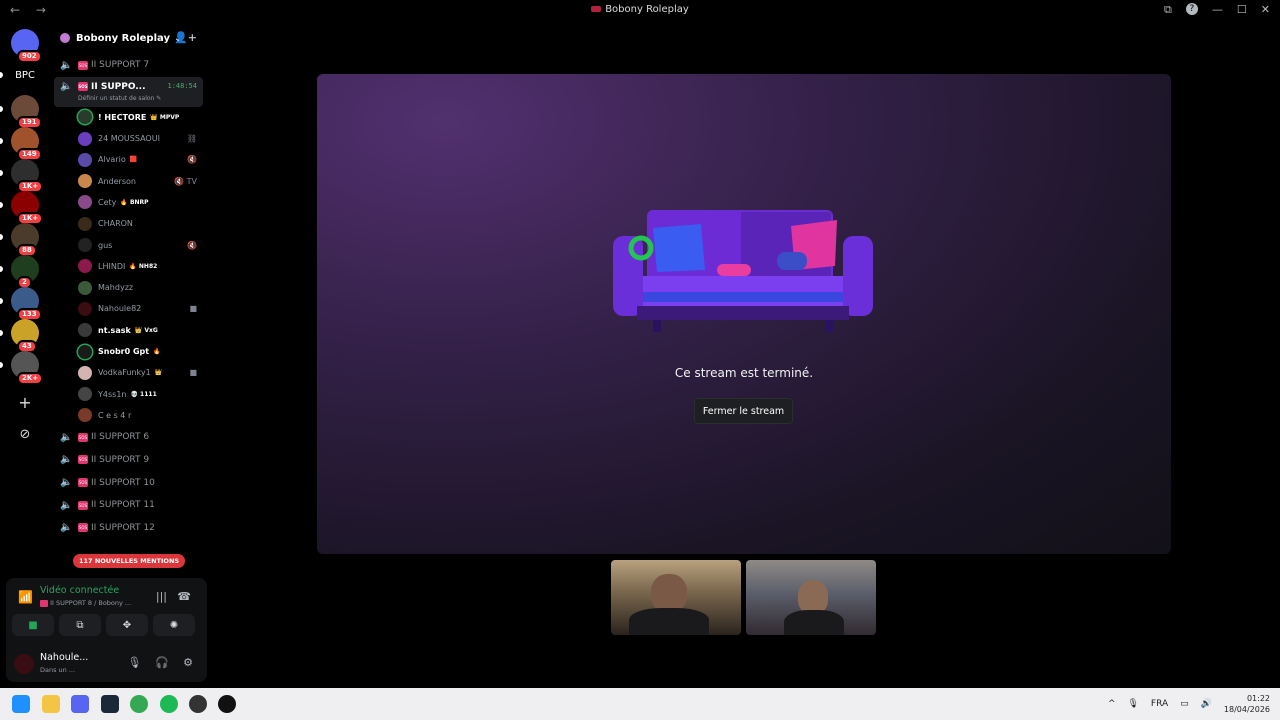 This screenshot has height=720, width=1280. Describe the element at coordinates (120, 459) in the screenshot. I see `channel-name: II SUPPORT 9` at that location.